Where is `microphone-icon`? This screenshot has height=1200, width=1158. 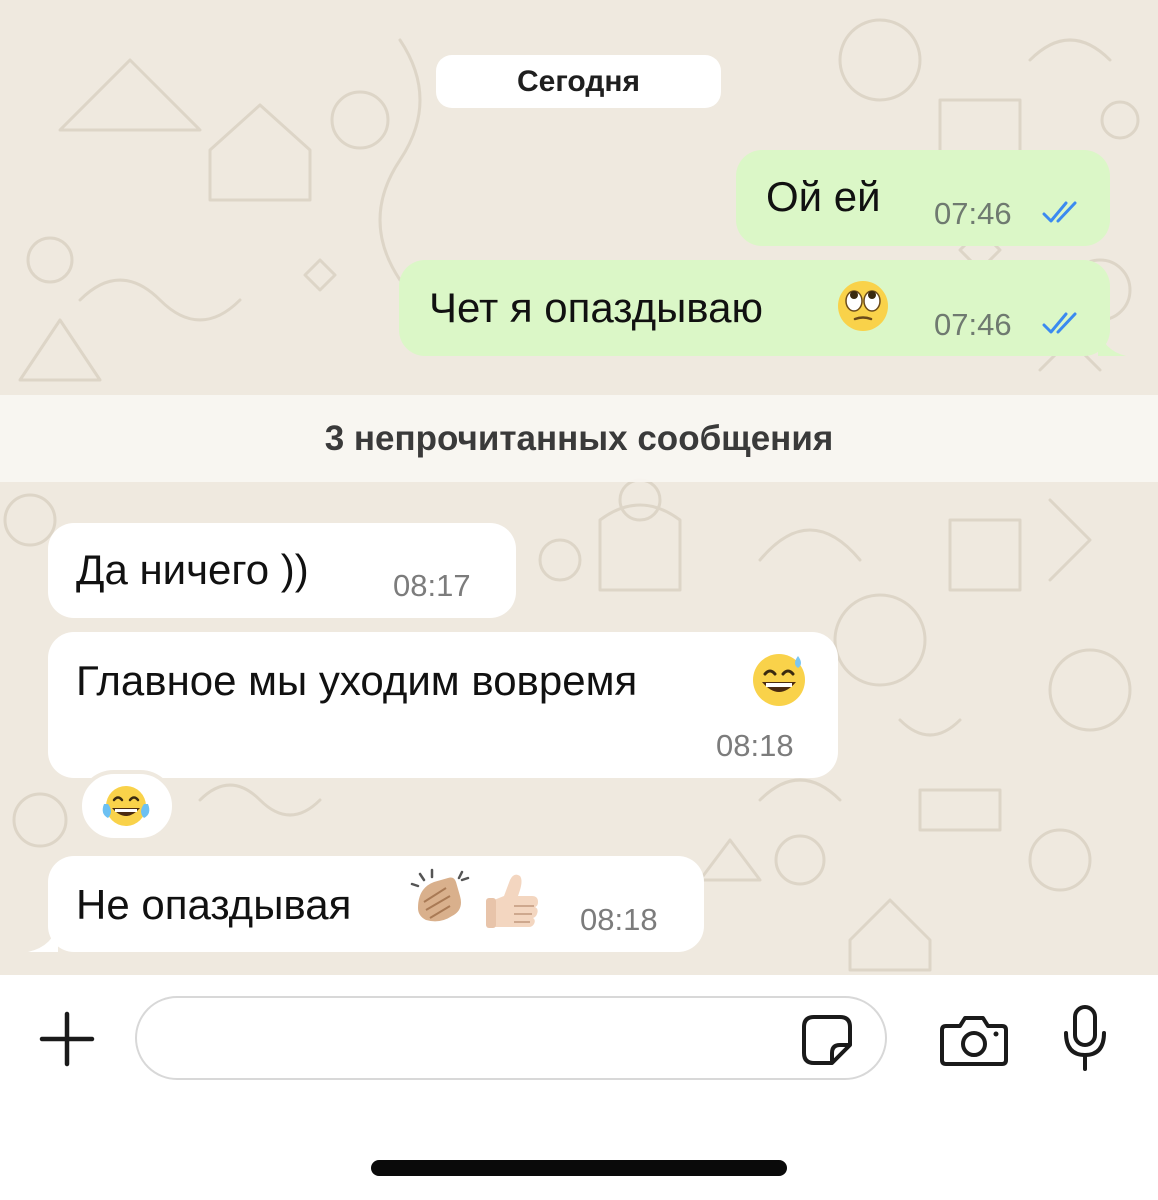 microphone-icon is located at coordinates (1085, 1038).